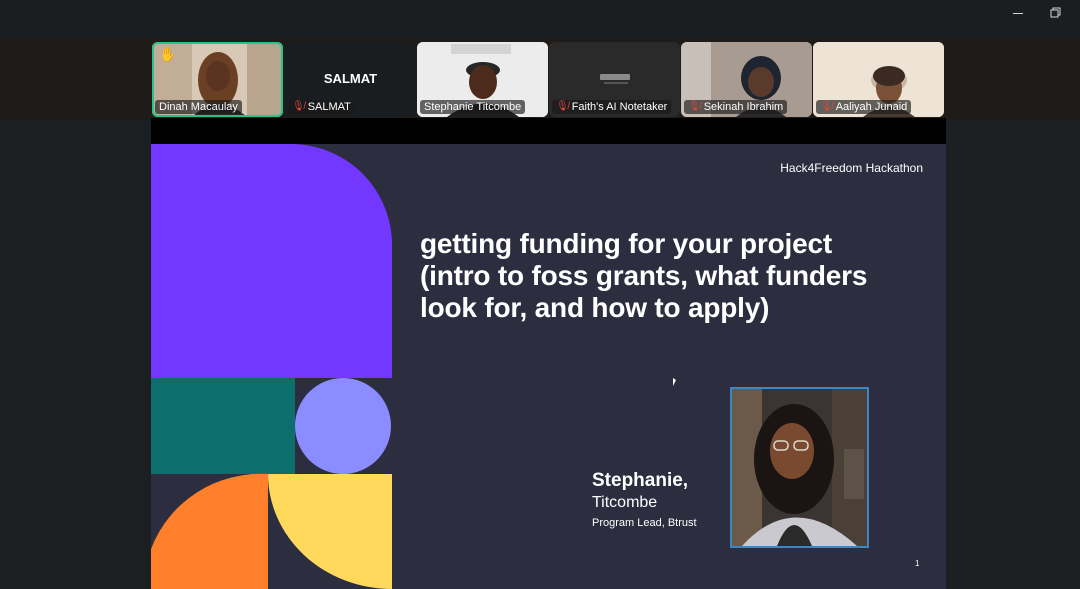 Image resolution: width=1080 pixels, height=589 pixels. What do you see at coordinates (799, 467) in the screenshot?
I see `speaker-photo` at bounding box center [799, 467].